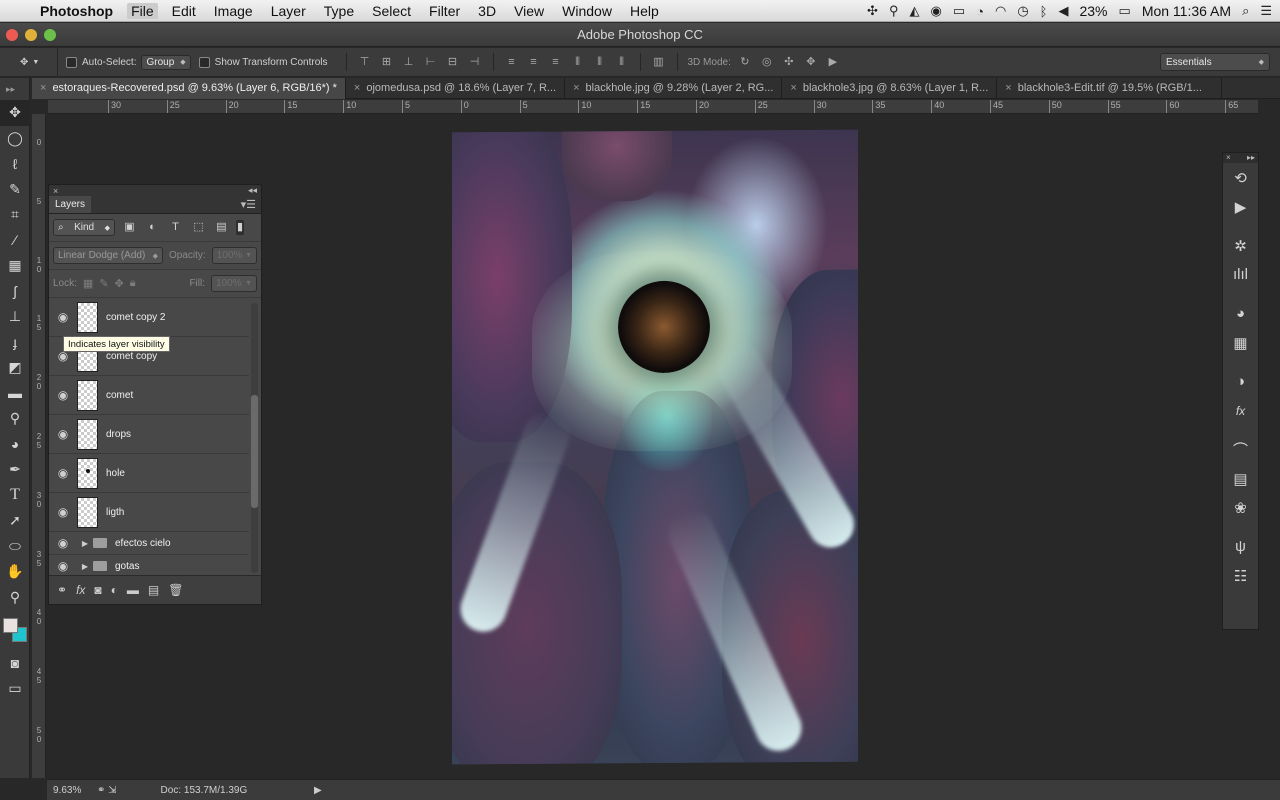 The width and height of the screenshot is (1280, 800). I want to click on spot-heal-tool: ▦, so click(15, 266).